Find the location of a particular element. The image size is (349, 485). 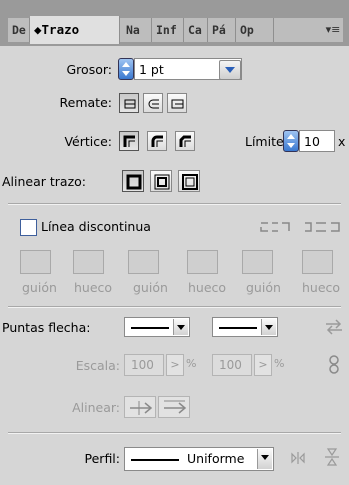

gap-label-1: hueco is located at coordinates (93, 287).